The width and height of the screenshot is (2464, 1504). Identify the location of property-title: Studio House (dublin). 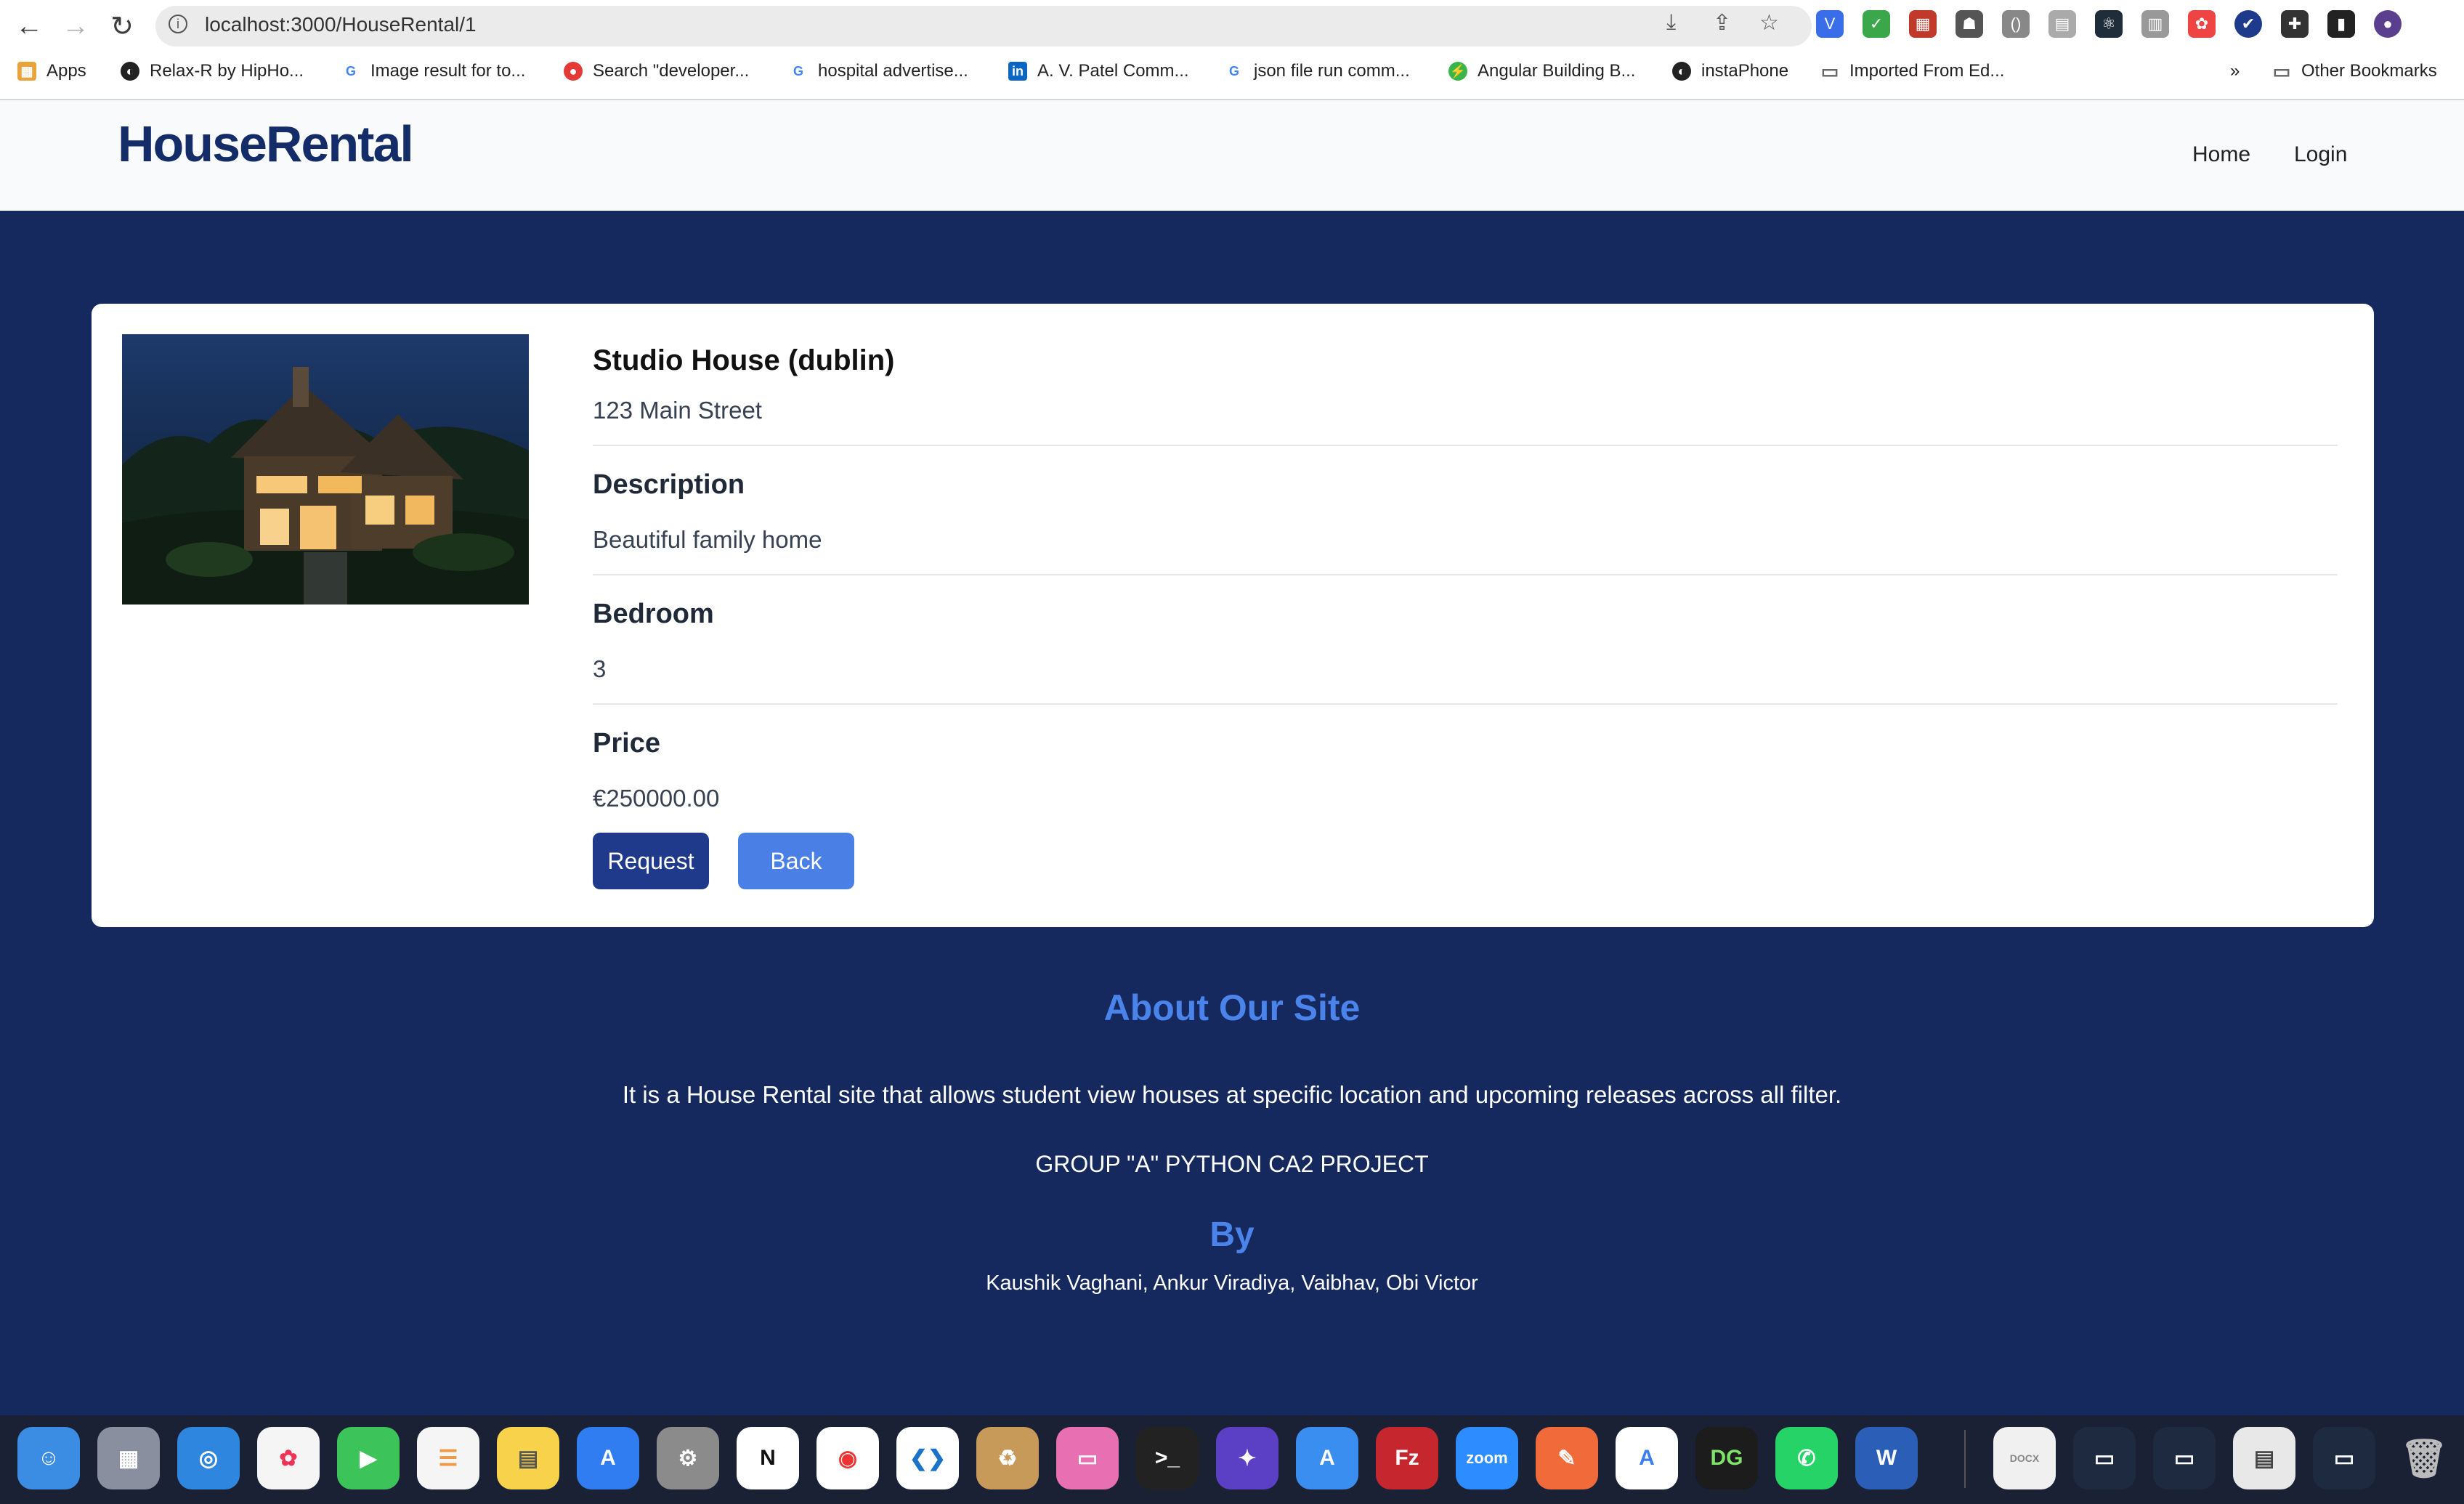
(744, 360).